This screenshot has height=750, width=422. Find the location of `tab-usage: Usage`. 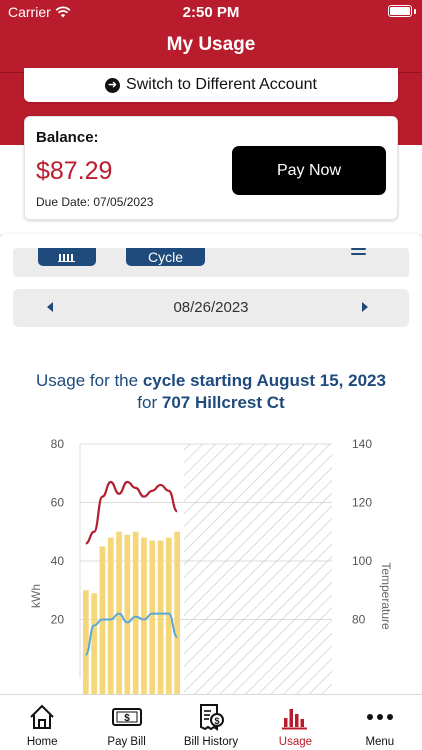

tab-usage: Usage is located at coordinates (295, 722).